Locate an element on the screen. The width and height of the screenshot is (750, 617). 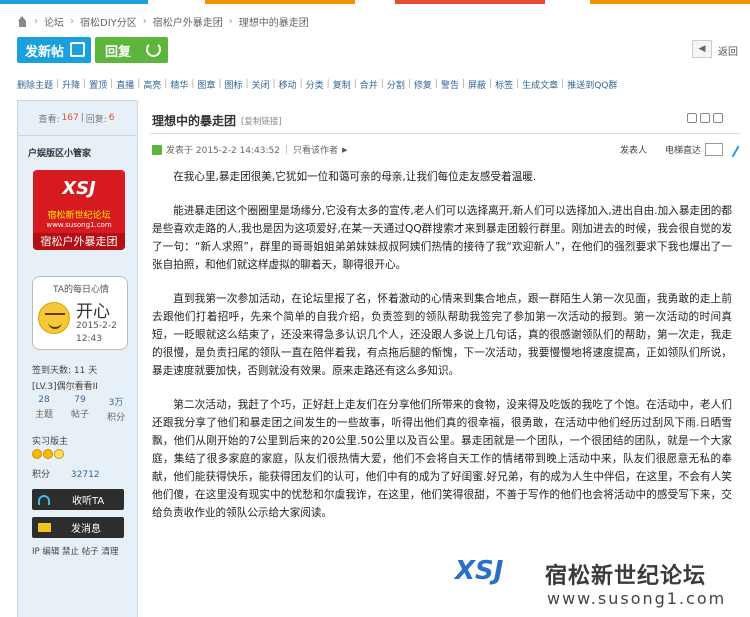
admin-pin: 置顶 is located at coordinates (98, 84).